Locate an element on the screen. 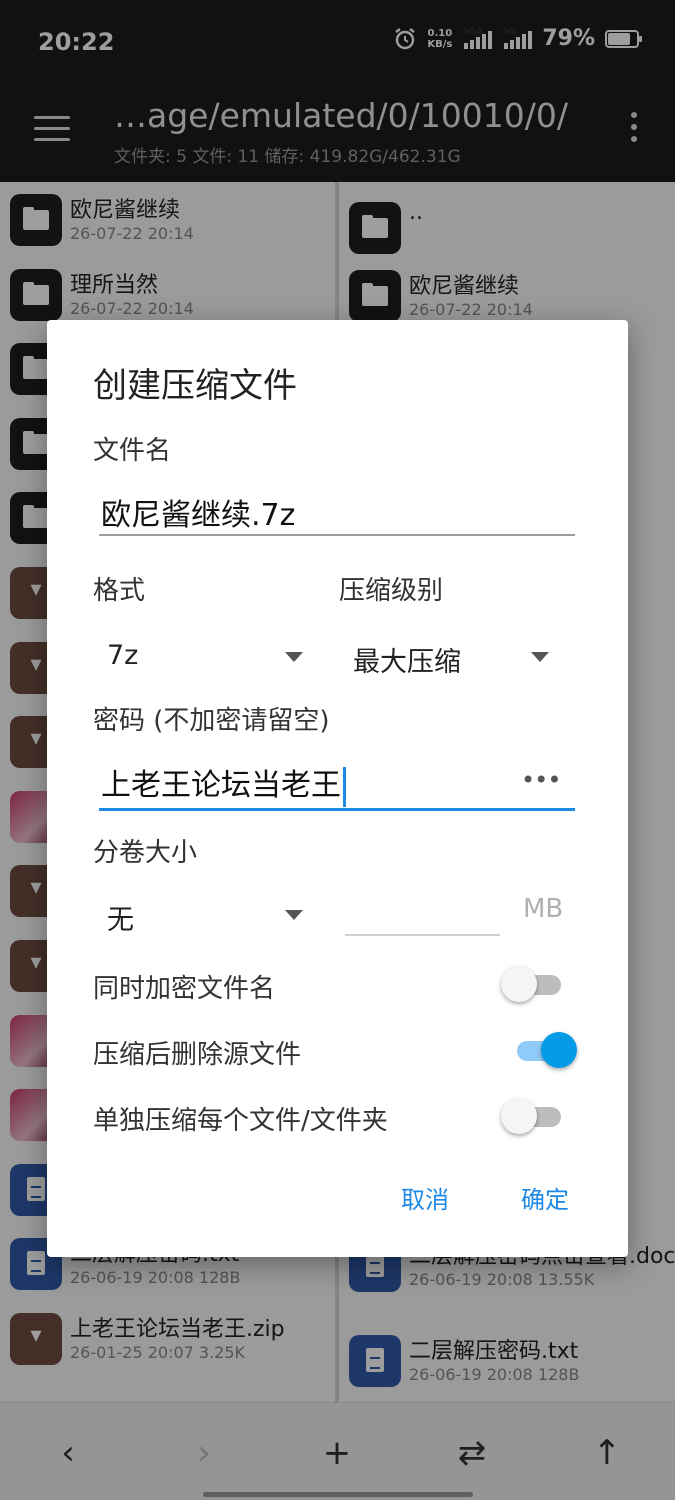 Image resolution: width=675 pixels, height=1500 pixels. volume-unit: MB is located at coordinates (543, 909).